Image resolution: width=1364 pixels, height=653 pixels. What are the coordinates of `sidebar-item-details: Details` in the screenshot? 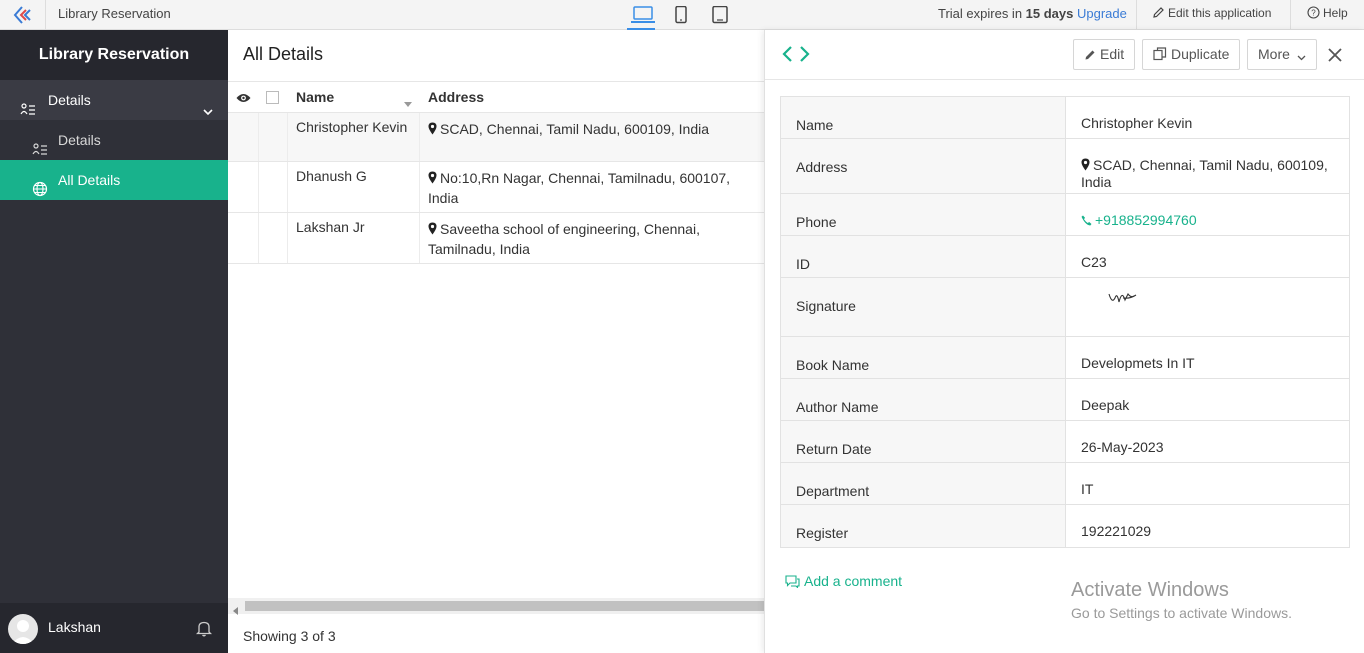 It's located at (114, 140).